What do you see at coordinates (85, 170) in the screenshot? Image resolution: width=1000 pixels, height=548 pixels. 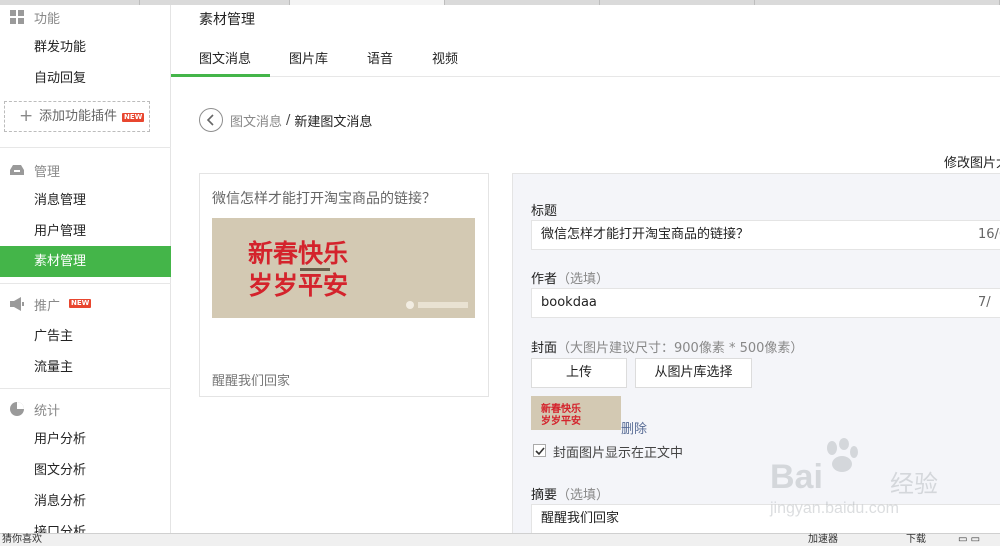 I see `sidebar-section-manage: 管理` at bounding box center [85, 170].